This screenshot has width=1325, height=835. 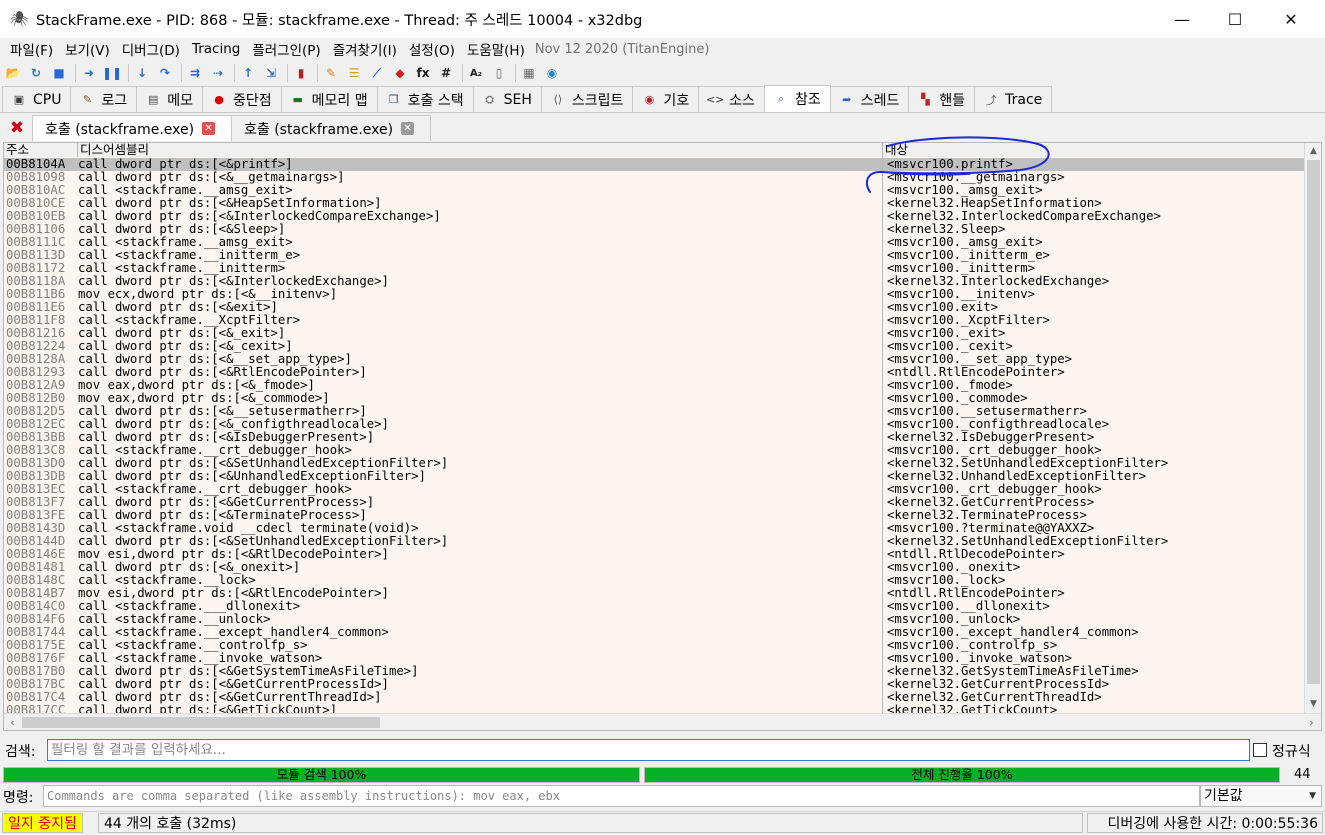 I want to click on restart-icon: ↻, so click(x=36, y=73).